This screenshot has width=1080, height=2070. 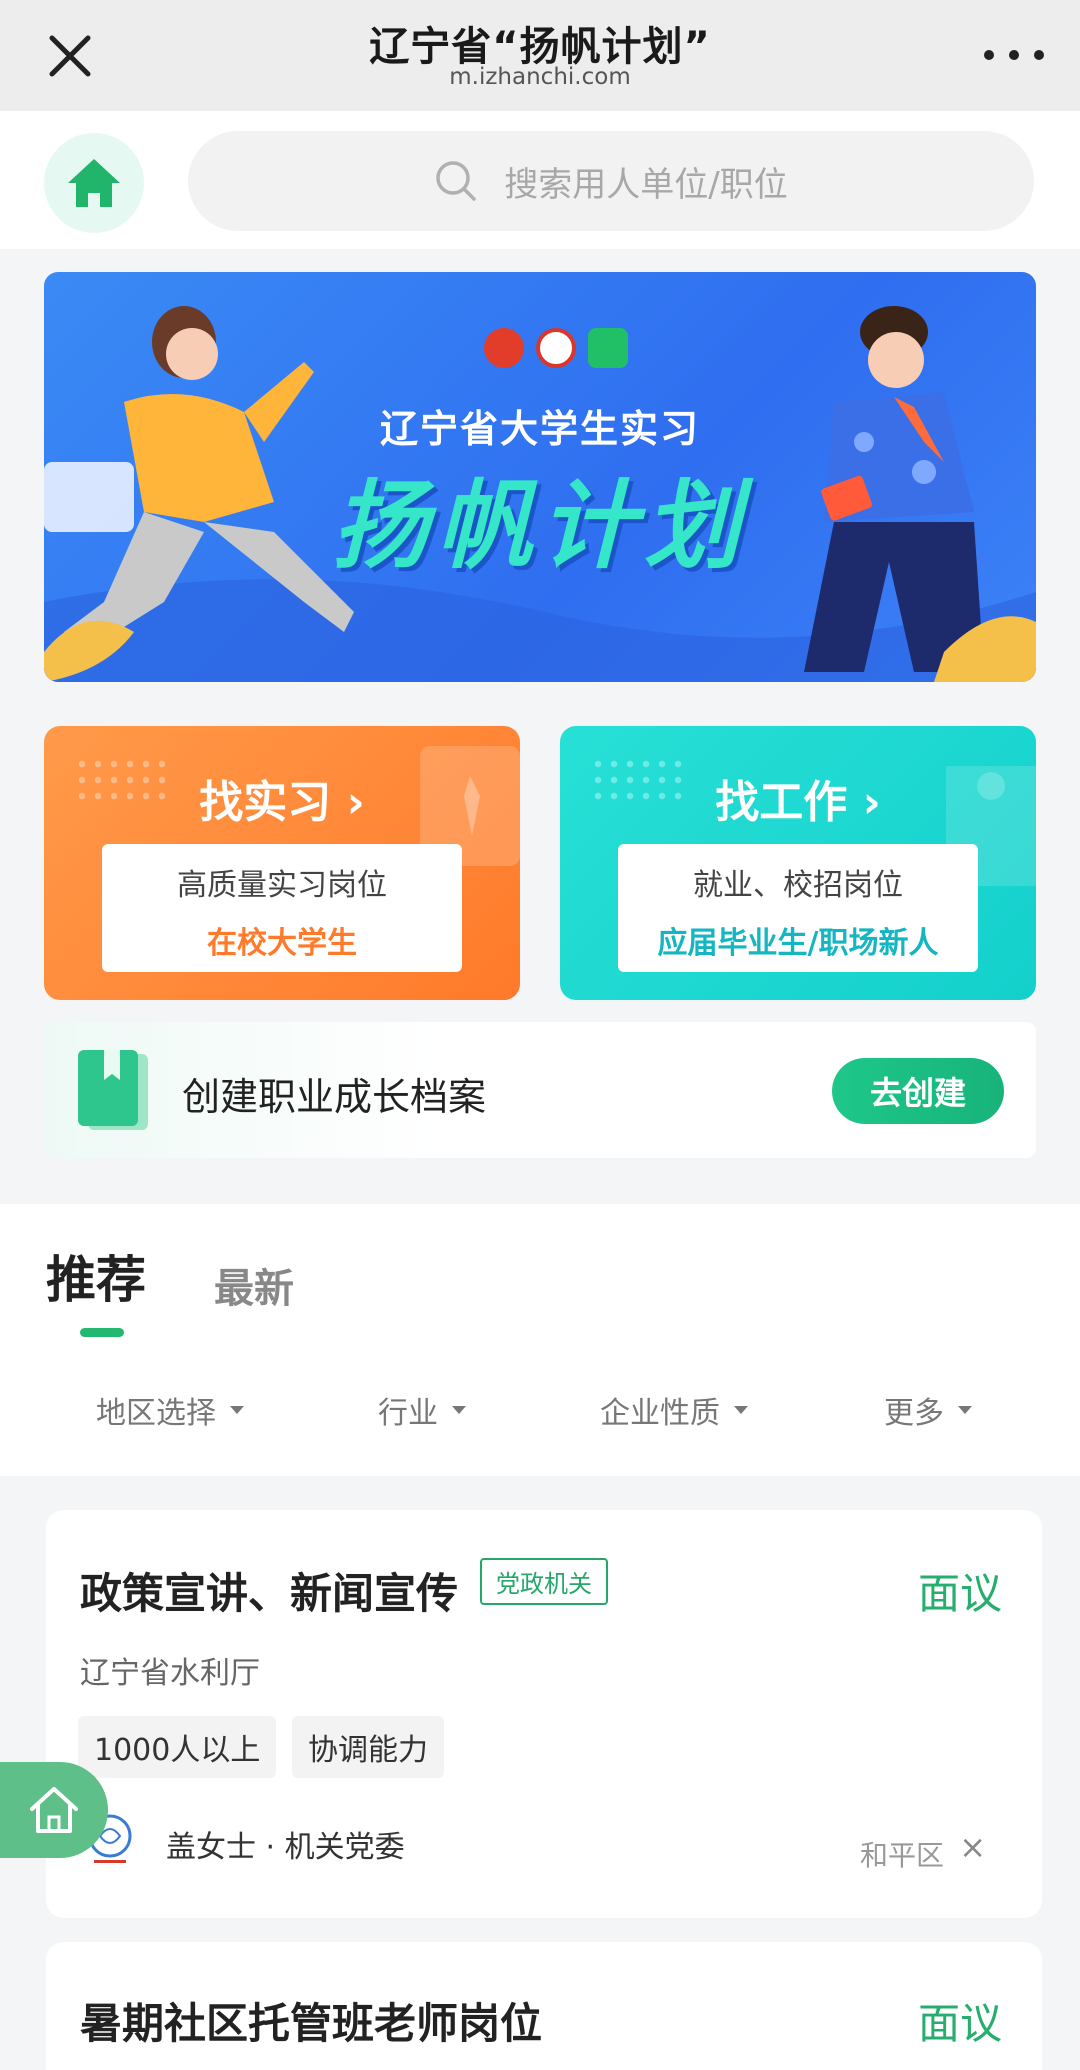 What do you see at coordinates (798, 943) in the screenshot?
I see `job-card-audience: 应届毕业生/职场新人` at bounding box center [798, 943].